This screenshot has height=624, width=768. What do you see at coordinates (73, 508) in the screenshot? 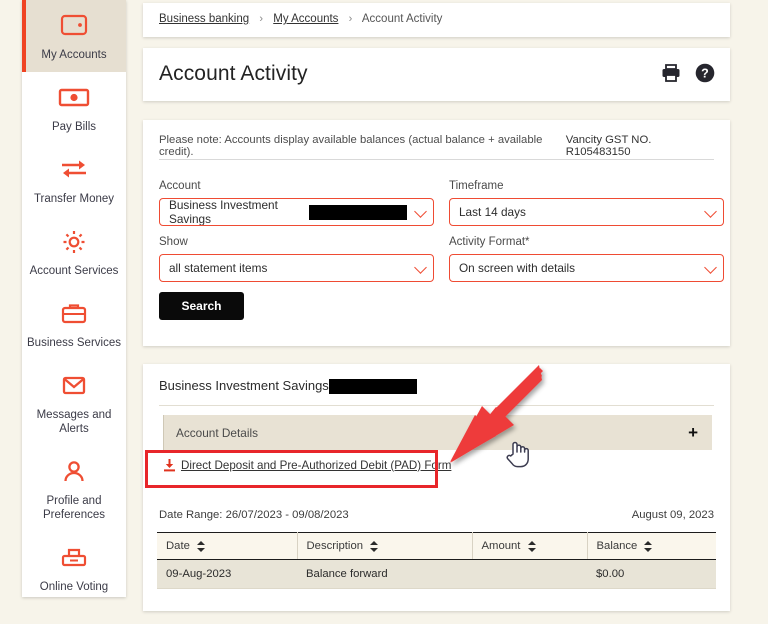
I see `sidebar-item-label: Profile and Preferences` at bounding box center [73, 508].